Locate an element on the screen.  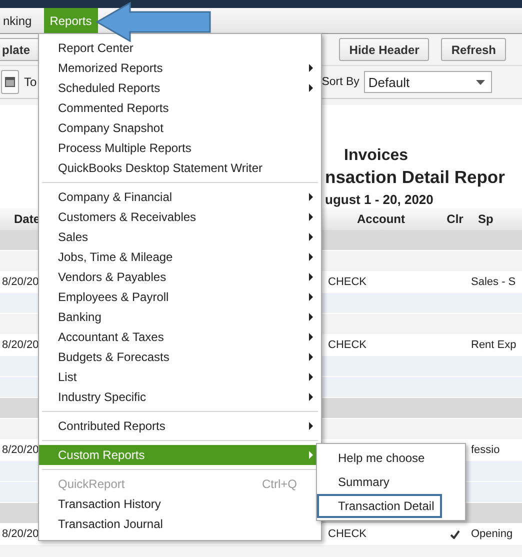
table-cell: Rent Exp is located at coordinates (493, 345).